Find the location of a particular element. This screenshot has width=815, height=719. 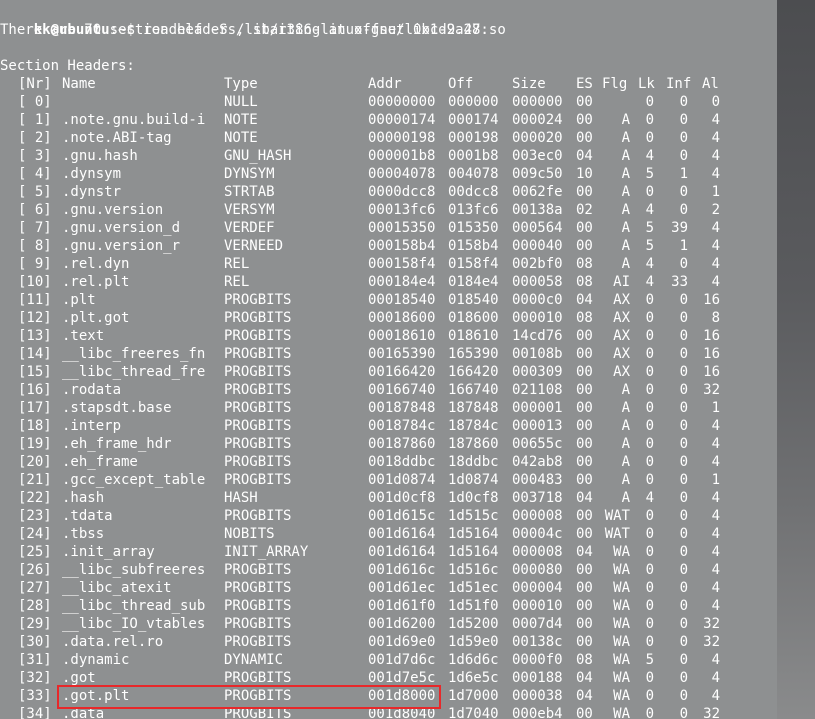

cell-nr: [ 8] is located at coordinates (35, 246).